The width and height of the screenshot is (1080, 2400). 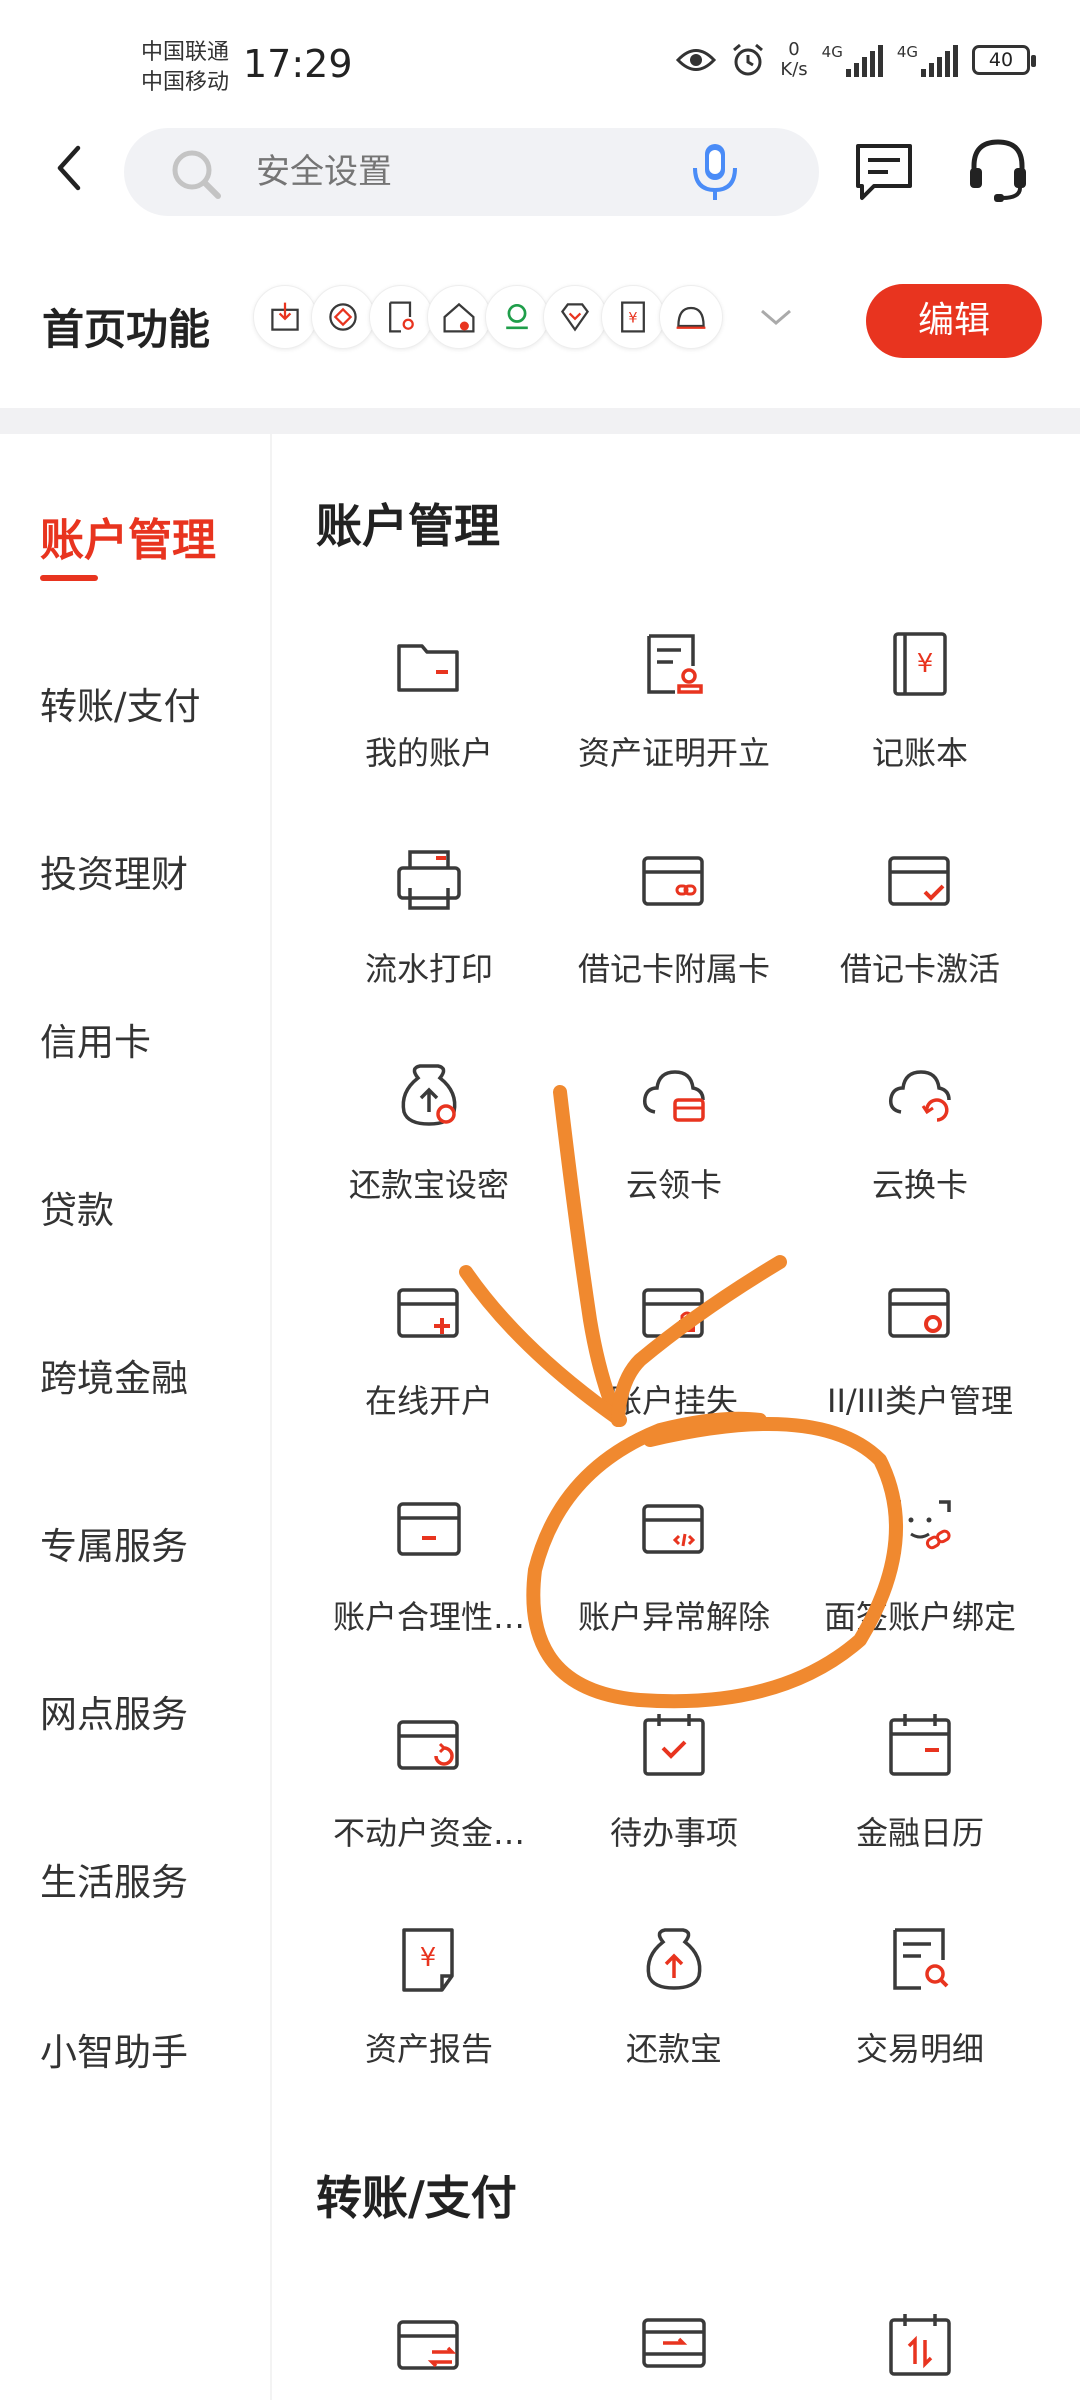 What do you see at coordinates (954, 321) in the screenshot?
I see `edit-button: 编辑` at bounding box center [954, 321].